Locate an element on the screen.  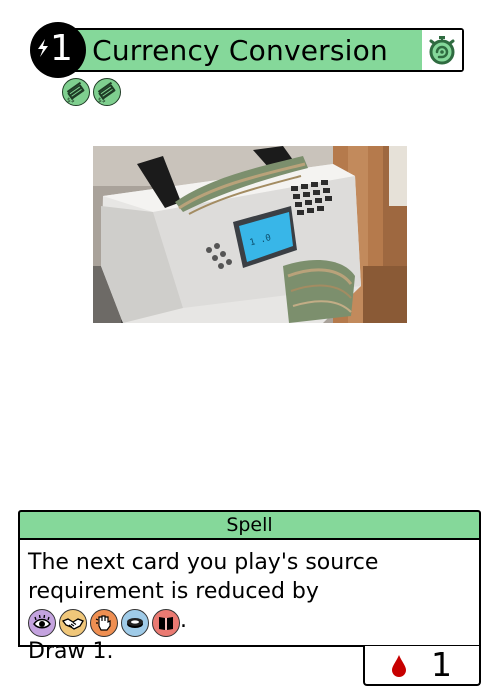
rules-text-line-1: The next card you play's source is located at coordinates (203, 562).